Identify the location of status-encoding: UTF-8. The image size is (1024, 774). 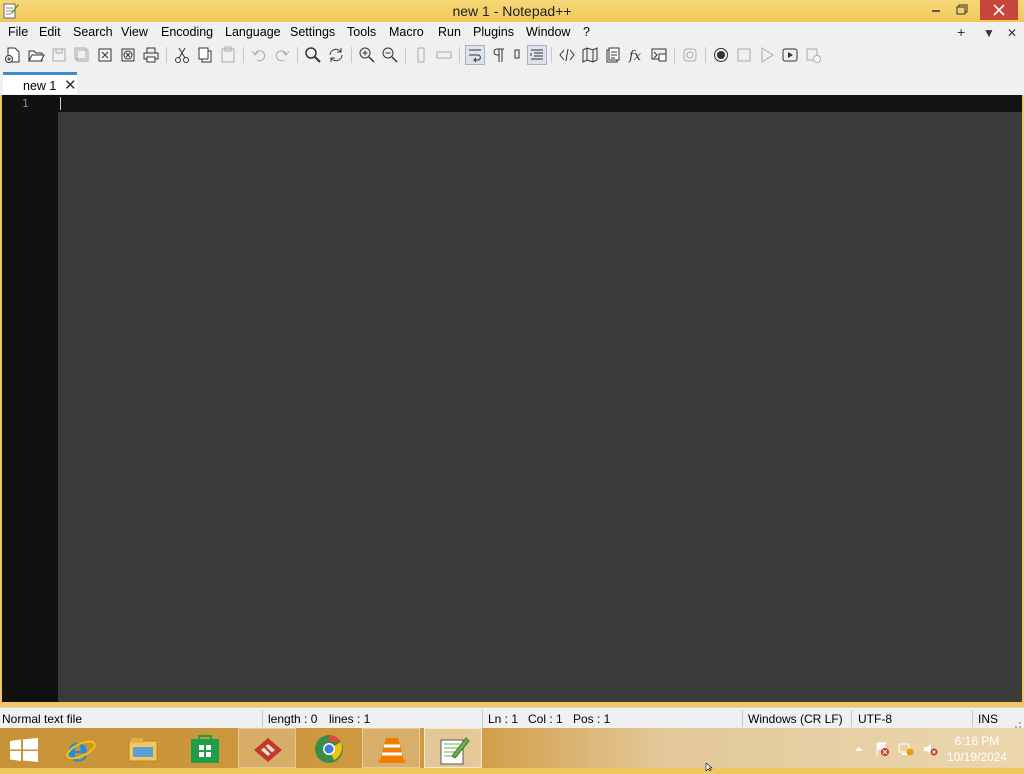
(875, 719).